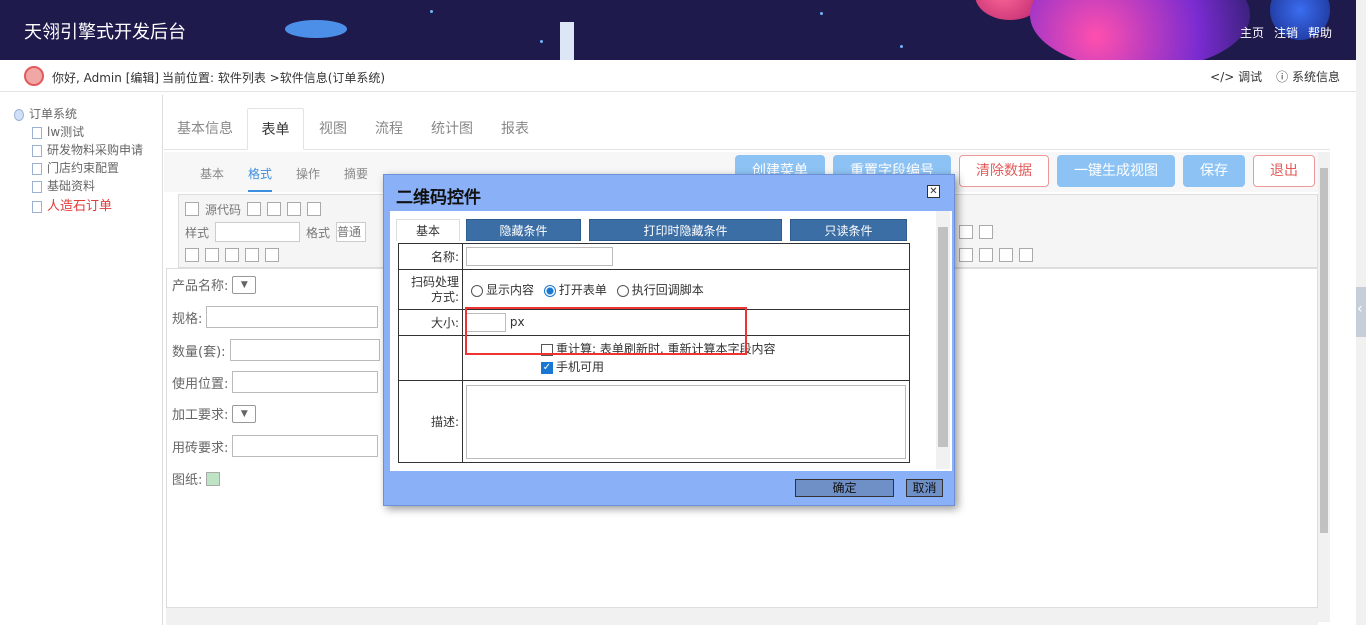 This screenshot has width=1366, height=625. What do you see at coordinates (1222, 77) in the screenshot?
I see `code-icon: </>` at bounding box center [1222, 77].